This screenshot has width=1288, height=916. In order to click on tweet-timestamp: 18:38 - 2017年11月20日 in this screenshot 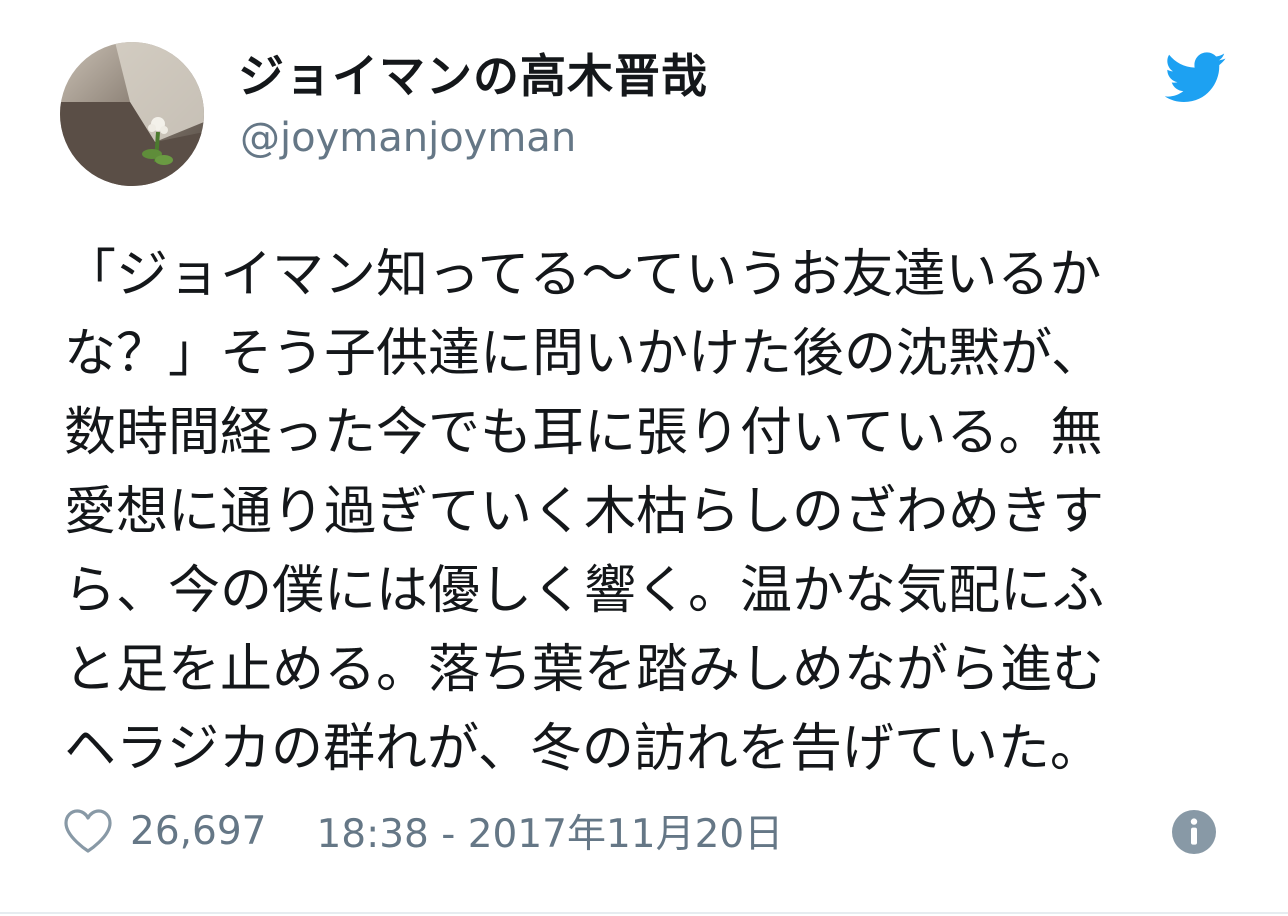, I will do `click(549, 831)`.